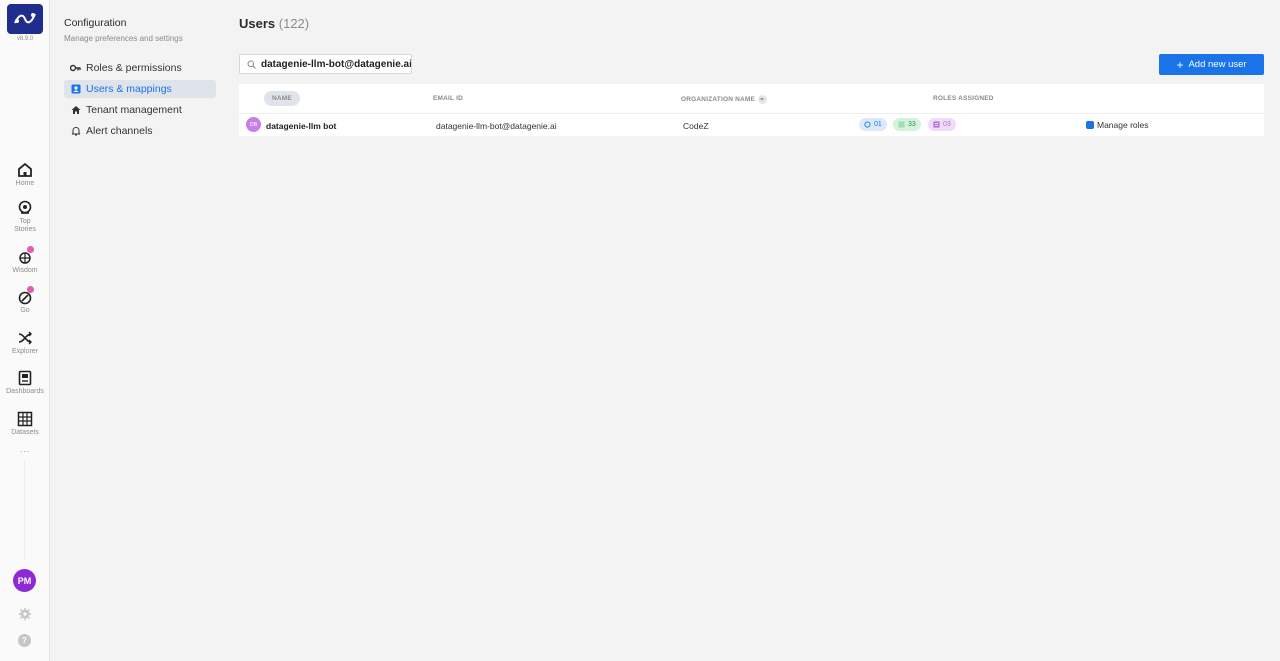  Describe the element at coordinates (25, 614) in the screenshot. I see `gear-icon` at that location.